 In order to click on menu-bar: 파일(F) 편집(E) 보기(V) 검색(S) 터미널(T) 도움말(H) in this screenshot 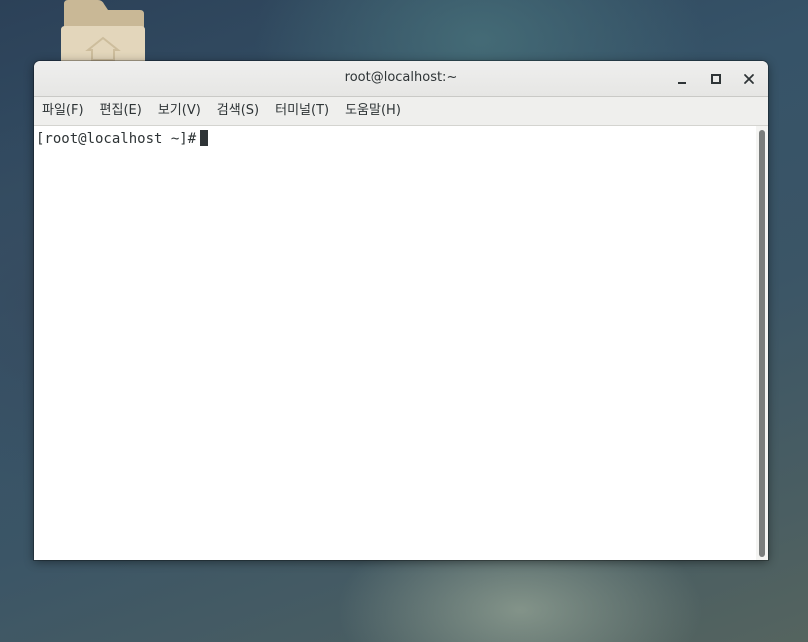, I will do `click(401, 111)`.